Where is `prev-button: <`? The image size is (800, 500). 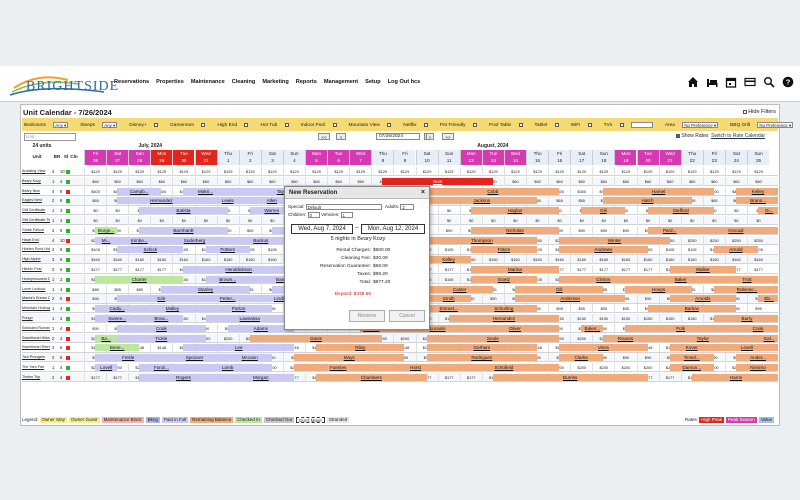
prev-button: < is located at coordinates (341, 136).